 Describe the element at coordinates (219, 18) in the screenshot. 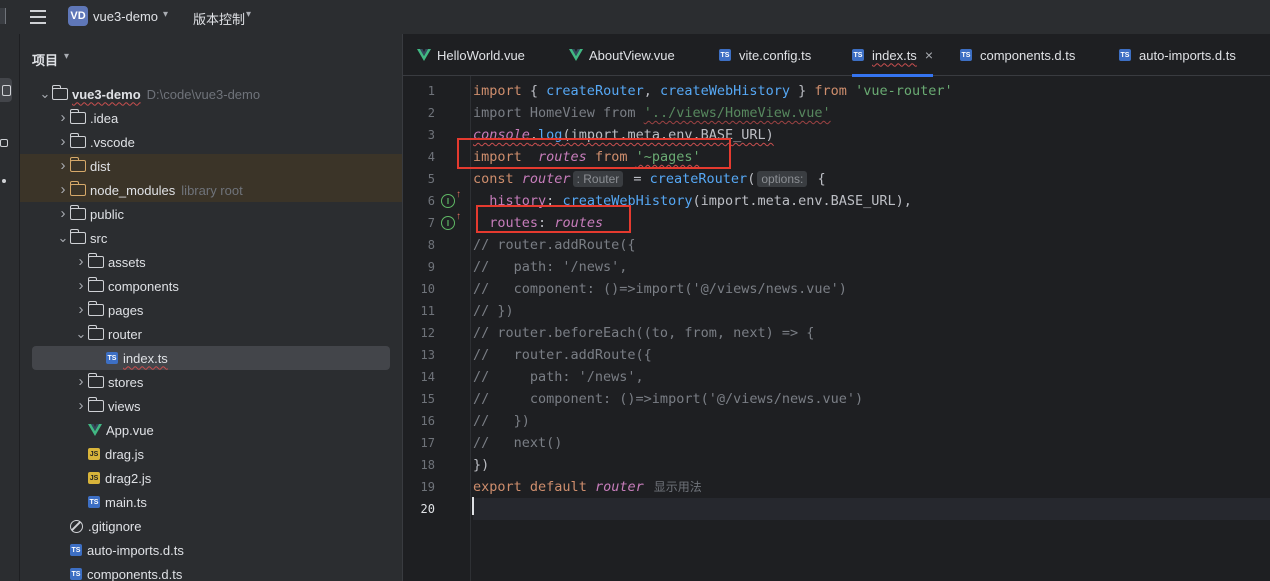

I see `vcs-menu: 版本控制` at that location.